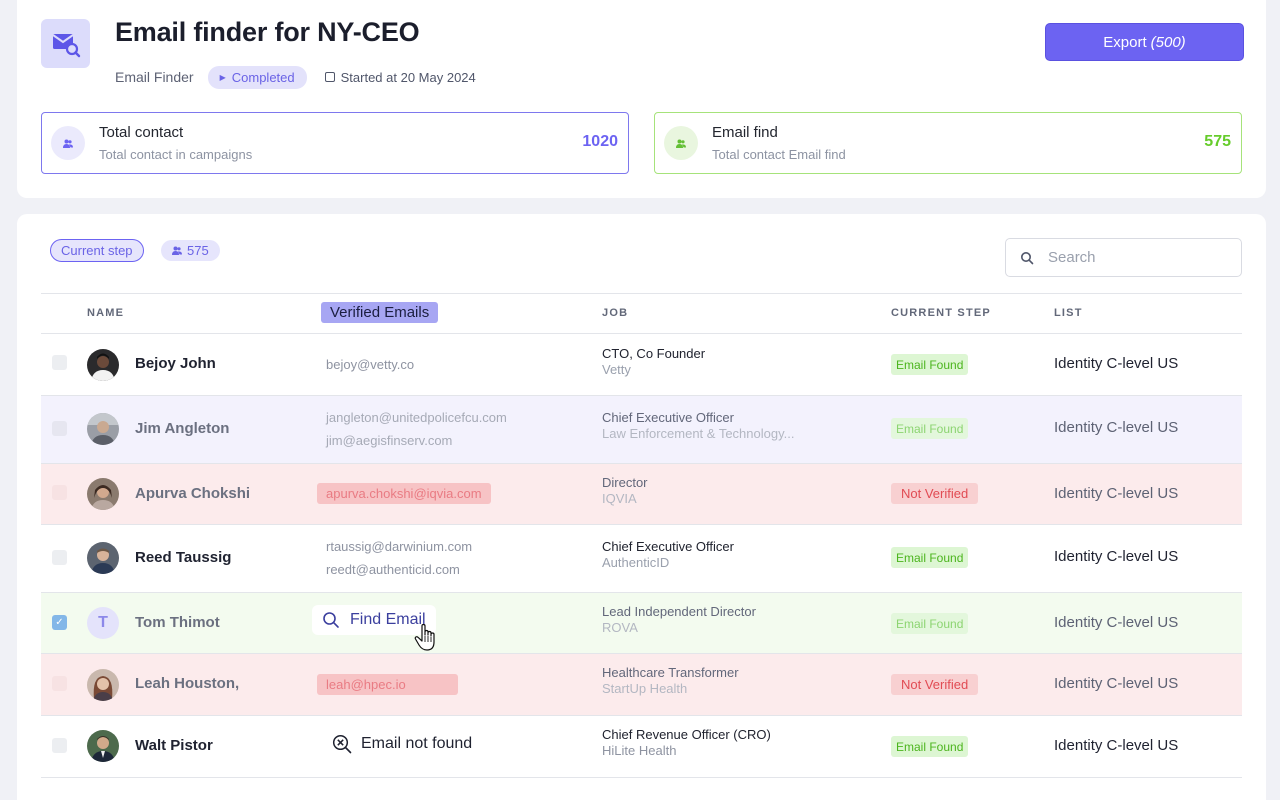 The image size is (1280, 800). I want to click on email-not-found-label: Email not found, so click(417, 743).